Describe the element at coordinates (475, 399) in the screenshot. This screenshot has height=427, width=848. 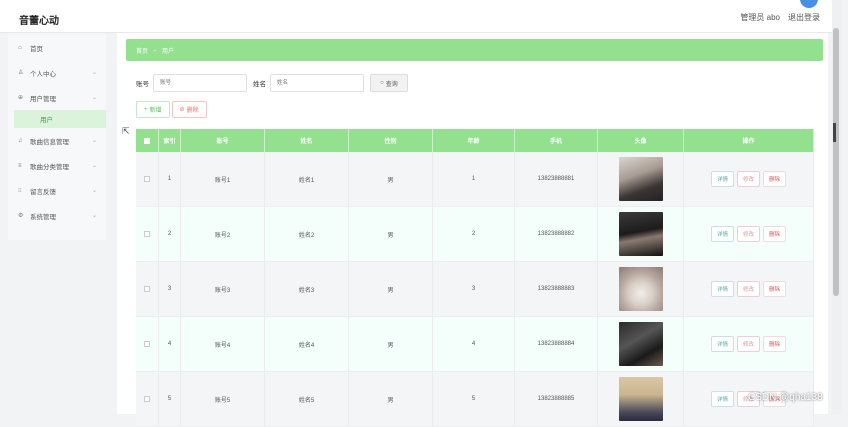
I see `table-row: 5 账号5 姓名5 男 5 13823888885 详情 修改 删除` at that location.